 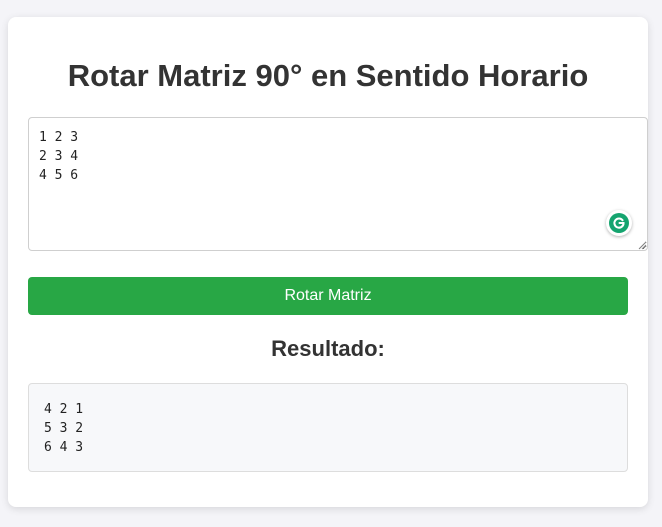 What do you see at coordinates (619, 223) in the screenshot?
I see `grammarly-icon` at bounding box center [619, 223].